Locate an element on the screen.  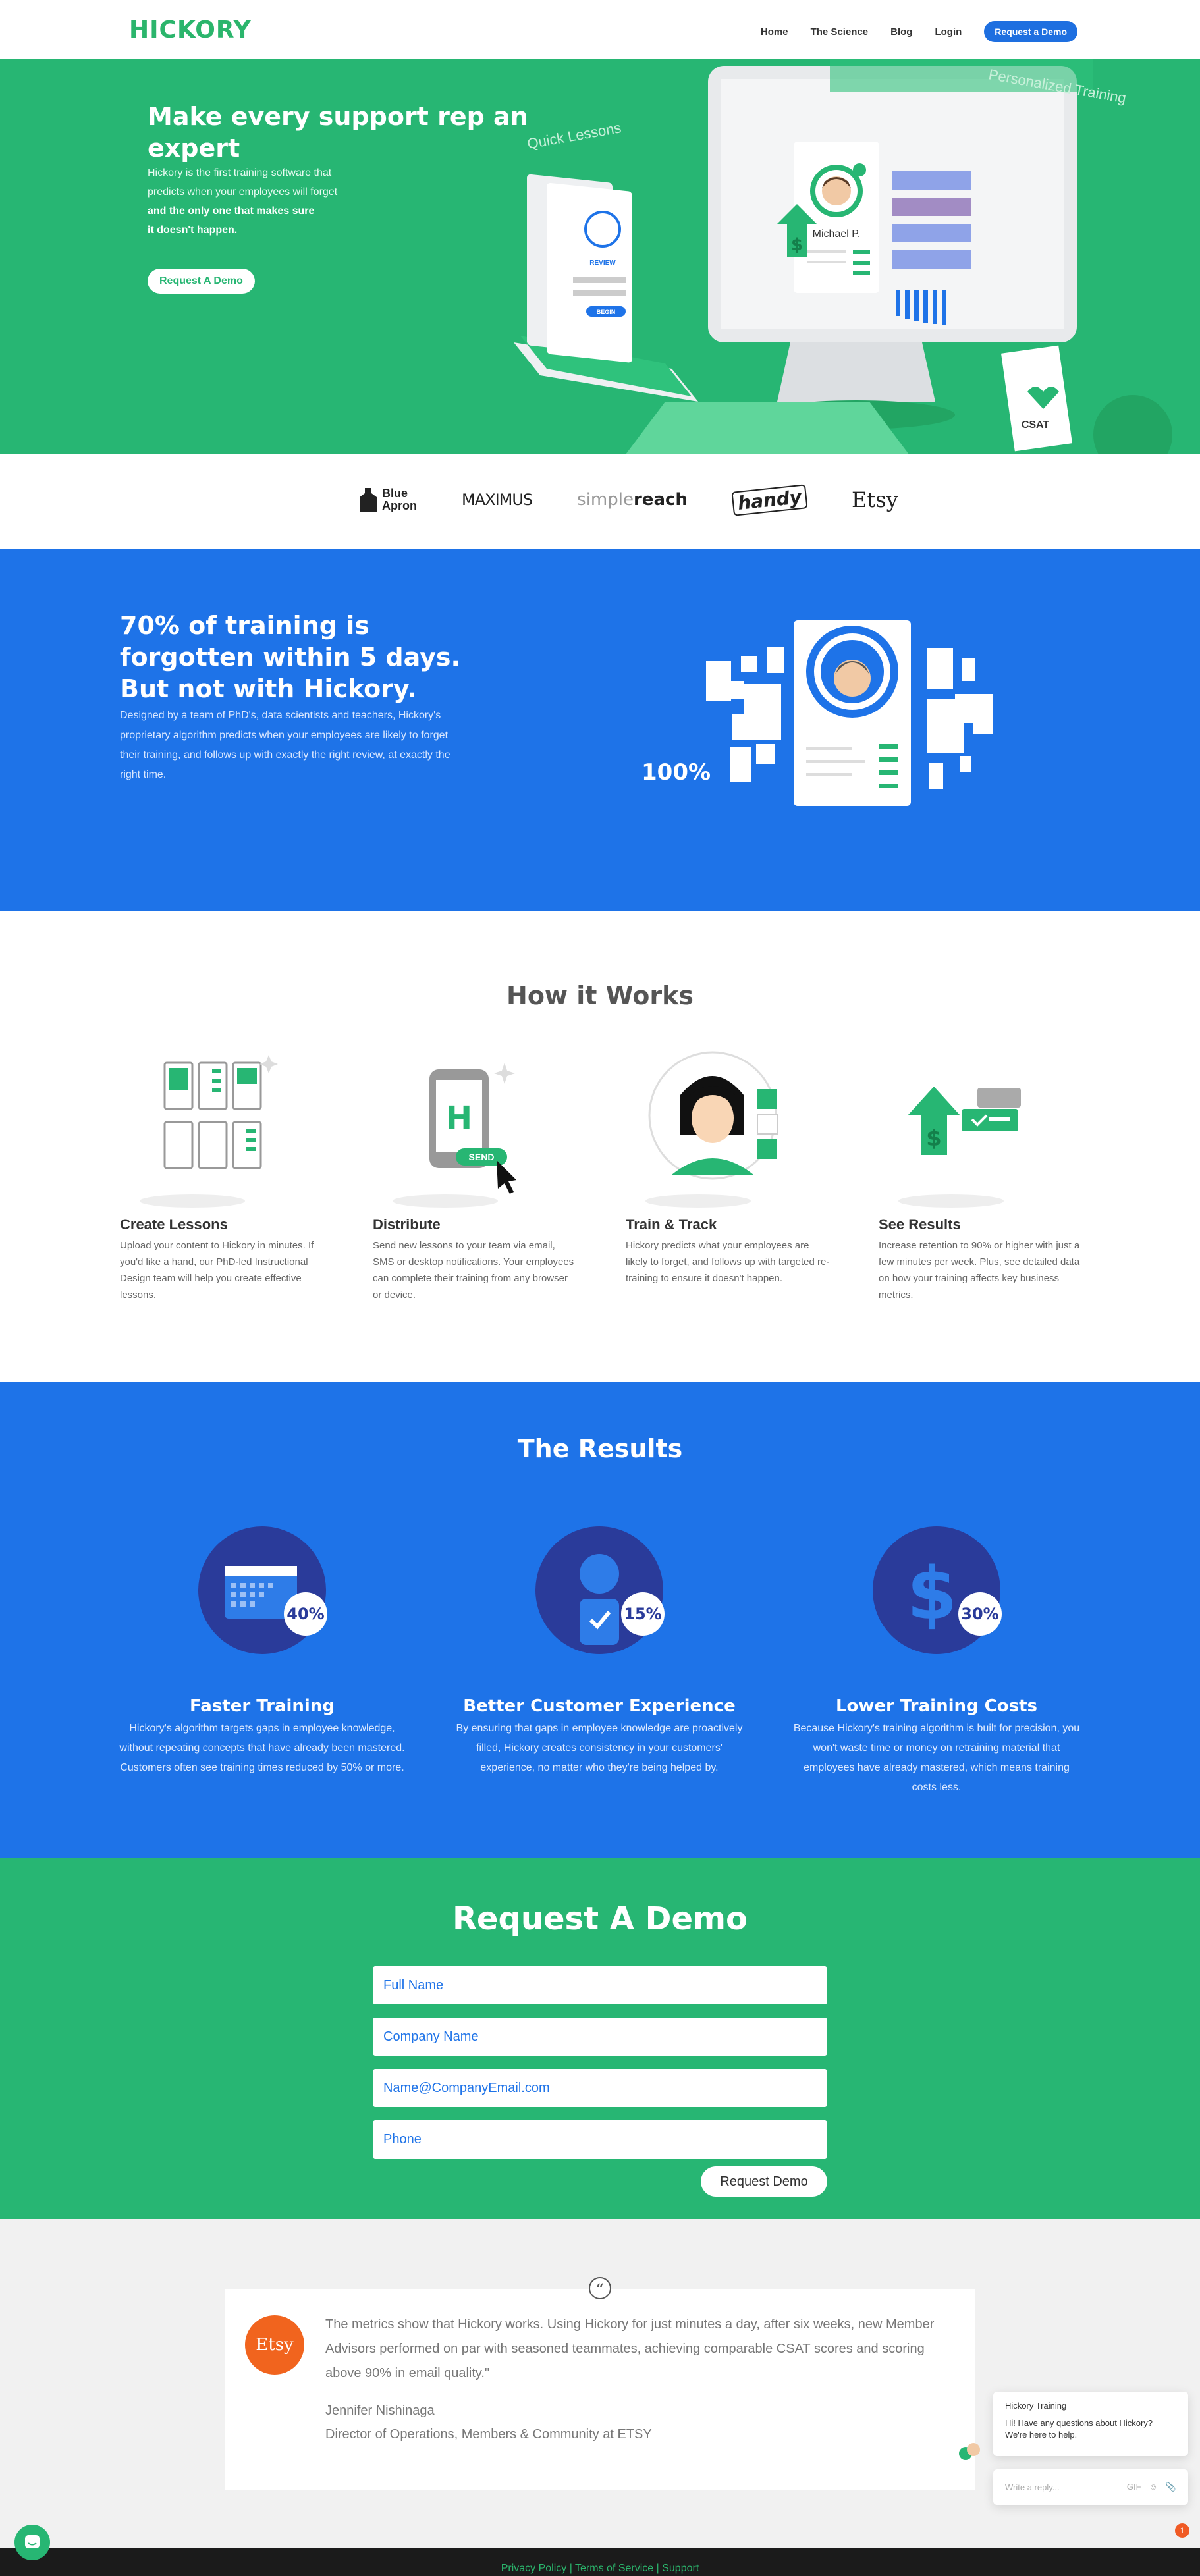
distribute-h-letter: H is located at coordinates (459, 1118).